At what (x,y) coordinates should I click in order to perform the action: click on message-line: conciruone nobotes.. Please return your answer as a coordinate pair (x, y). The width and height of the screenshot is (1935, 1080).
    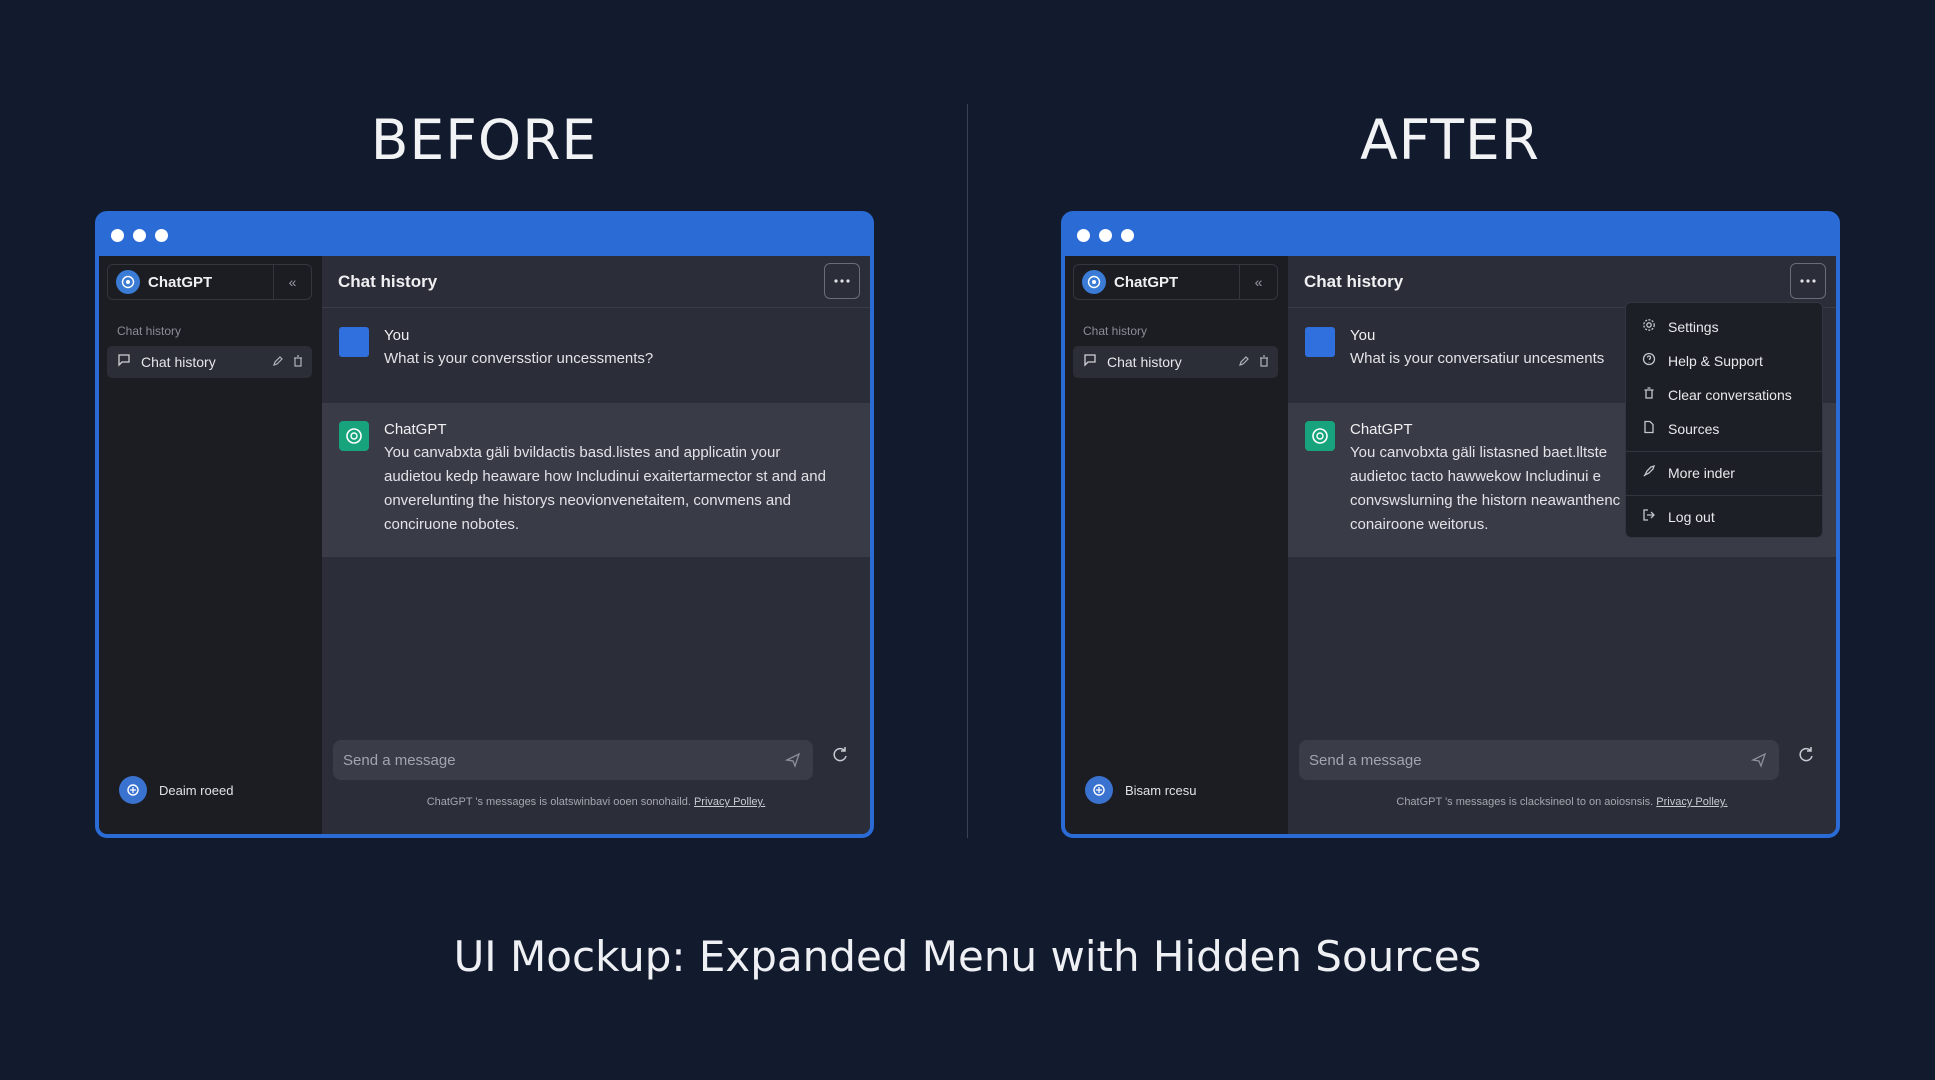
    Looking at the image, I should click on (452, 524).